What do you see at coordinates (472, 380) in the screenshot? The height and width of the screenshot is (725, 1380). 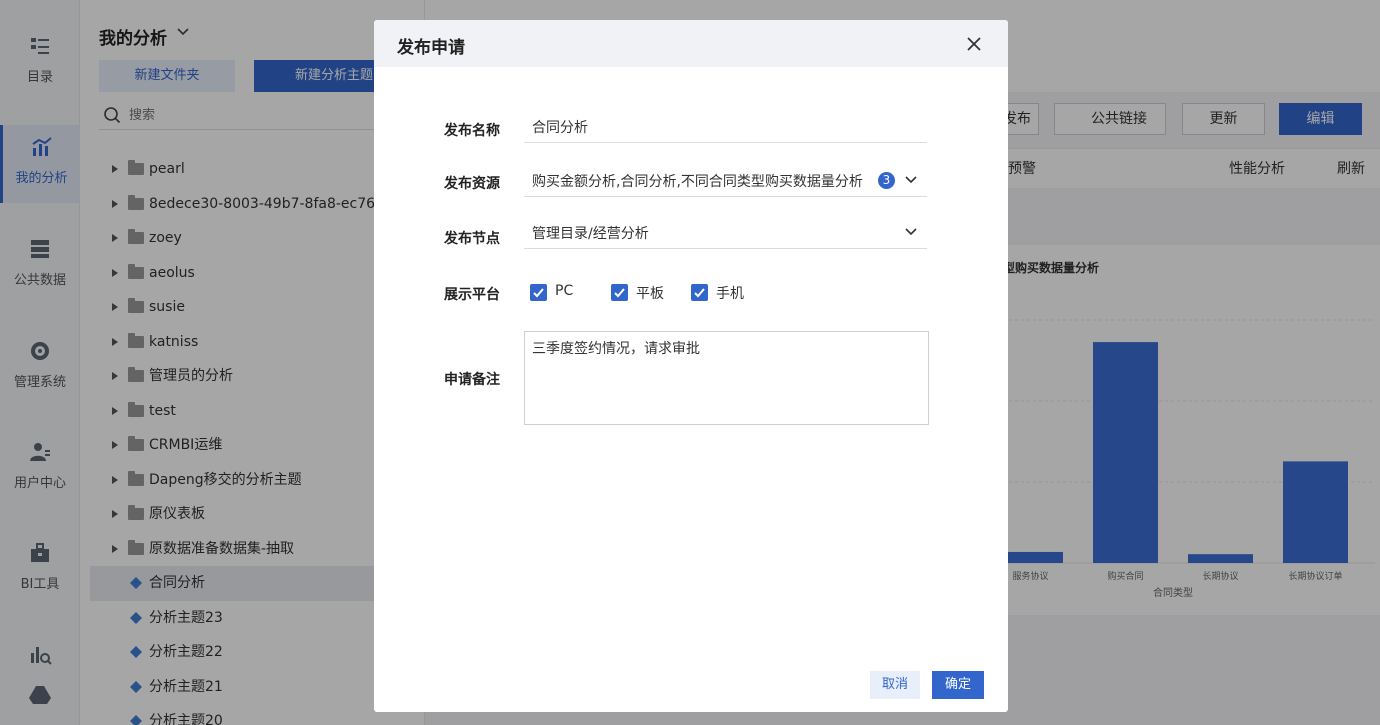 I see `note-label: 申请备注` at bounding box center [472, 380].